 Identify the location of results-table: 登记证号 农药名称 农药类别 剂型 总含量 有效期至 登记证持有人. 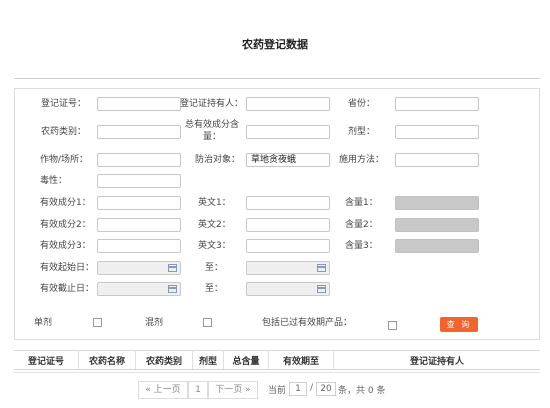
(277, 360).